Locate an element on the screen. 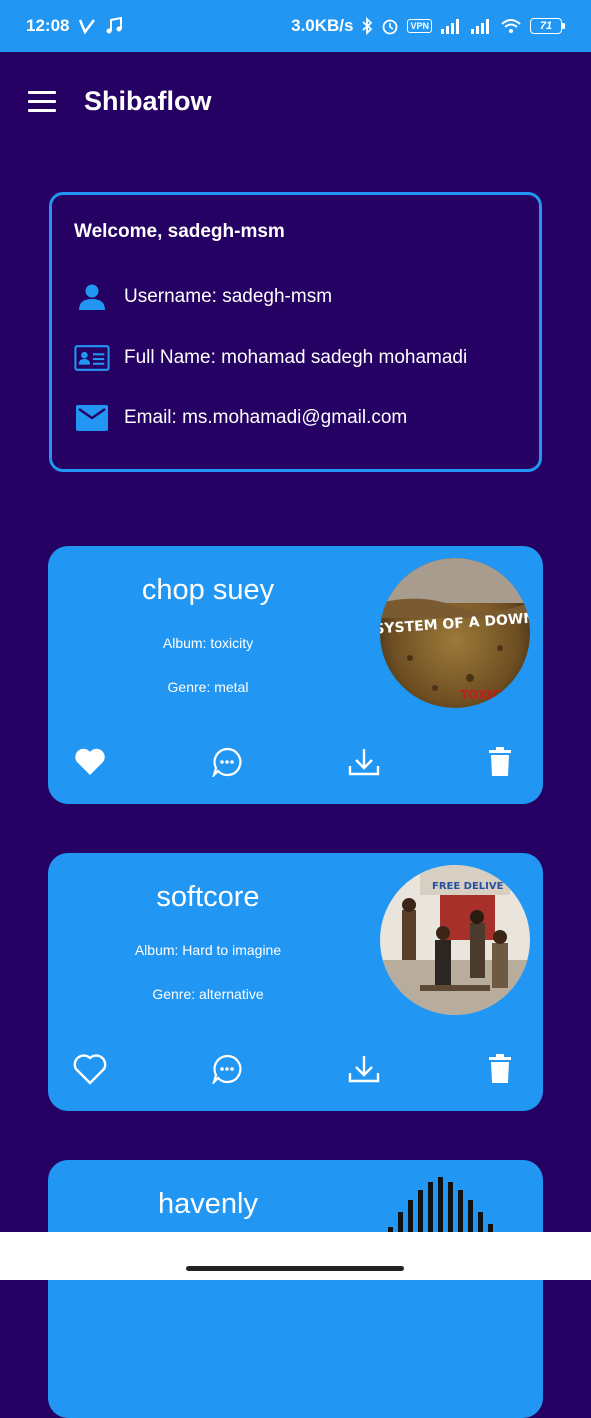  heart-icon is located at coordinates (90, 762).